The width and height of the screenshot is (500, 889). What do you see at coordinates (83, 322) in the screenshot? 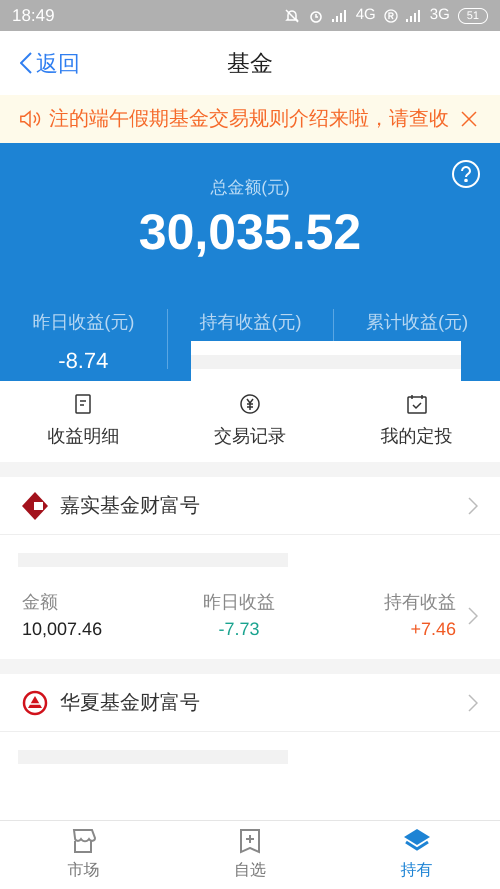
I see `stat-label: 昨日收益(元)` at bounding box center [83, 322].